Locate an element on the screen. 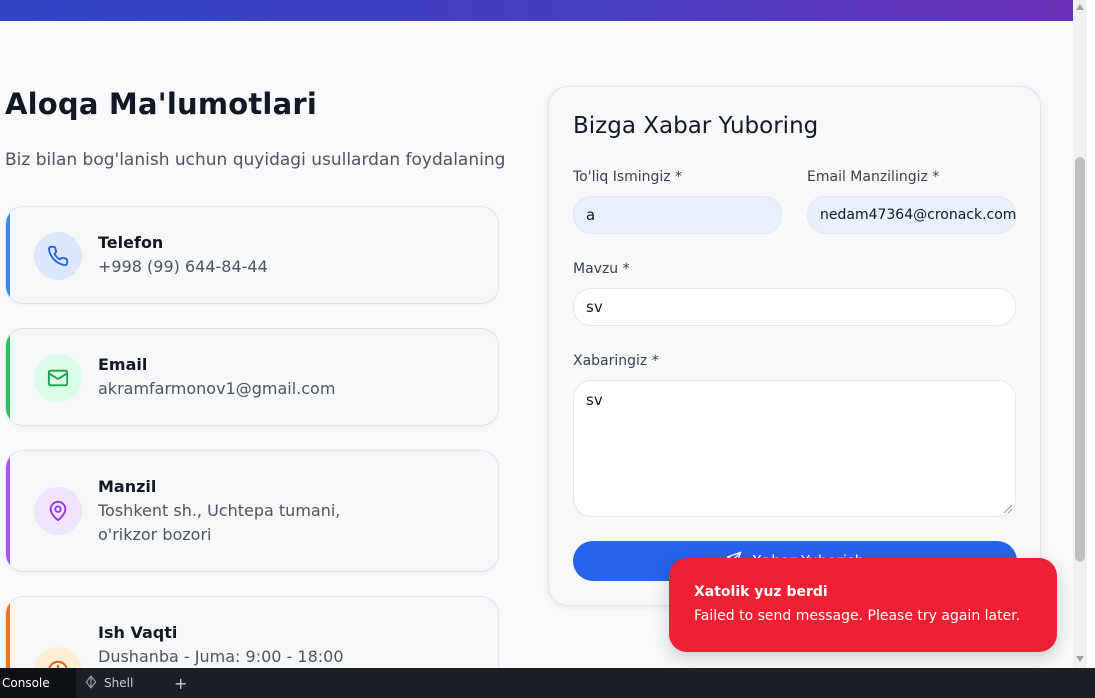 The image size is (1095, 698). mail-icon is located at coordinates (58, 378).